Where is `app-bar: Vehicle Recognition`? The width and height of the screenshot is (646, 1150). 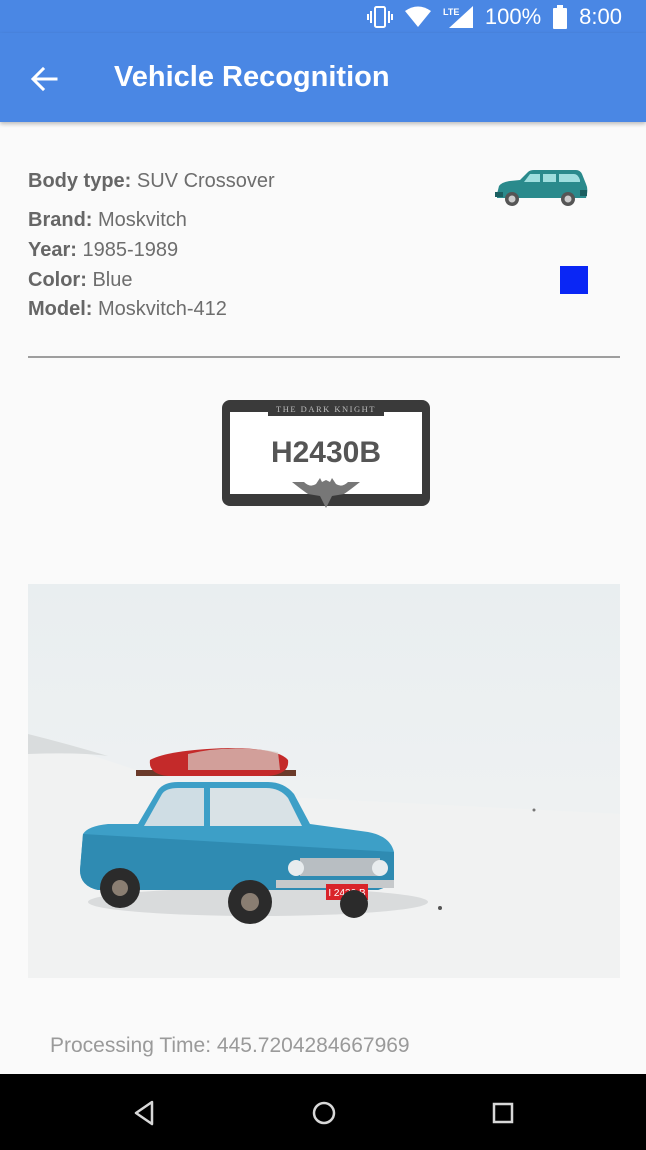 app-bar: Vehicle Recognition is located at coordinates (323, 77).